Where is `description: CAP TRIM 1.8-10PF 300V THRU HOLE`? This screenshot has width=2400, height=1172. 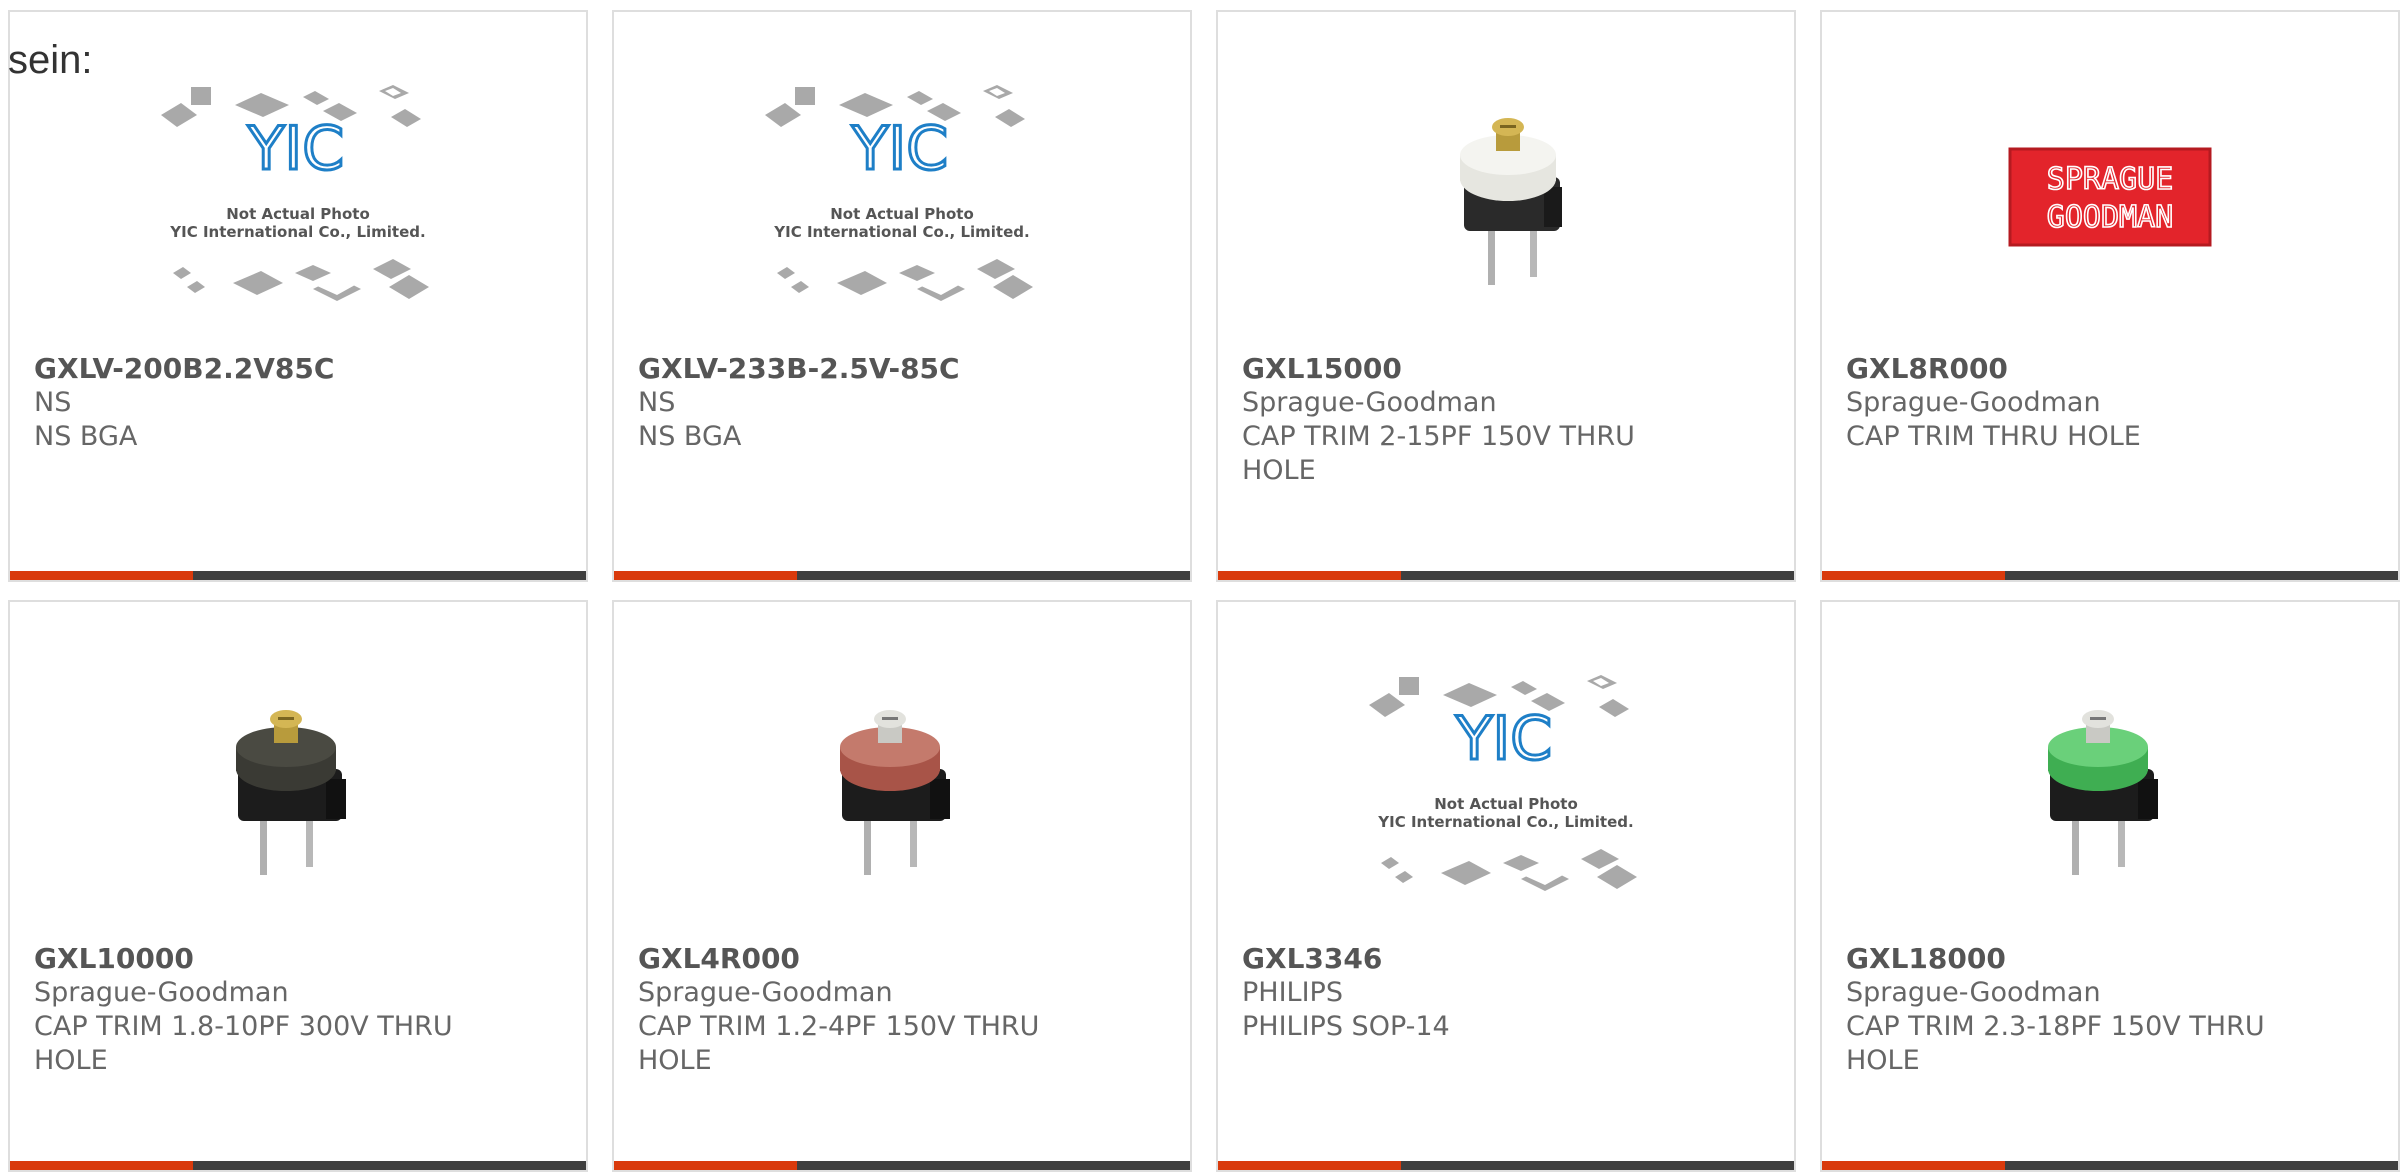 description: CAP TRIM 1.8-10PF 300V THRU HOLE is located at coordinates (243, 1043).